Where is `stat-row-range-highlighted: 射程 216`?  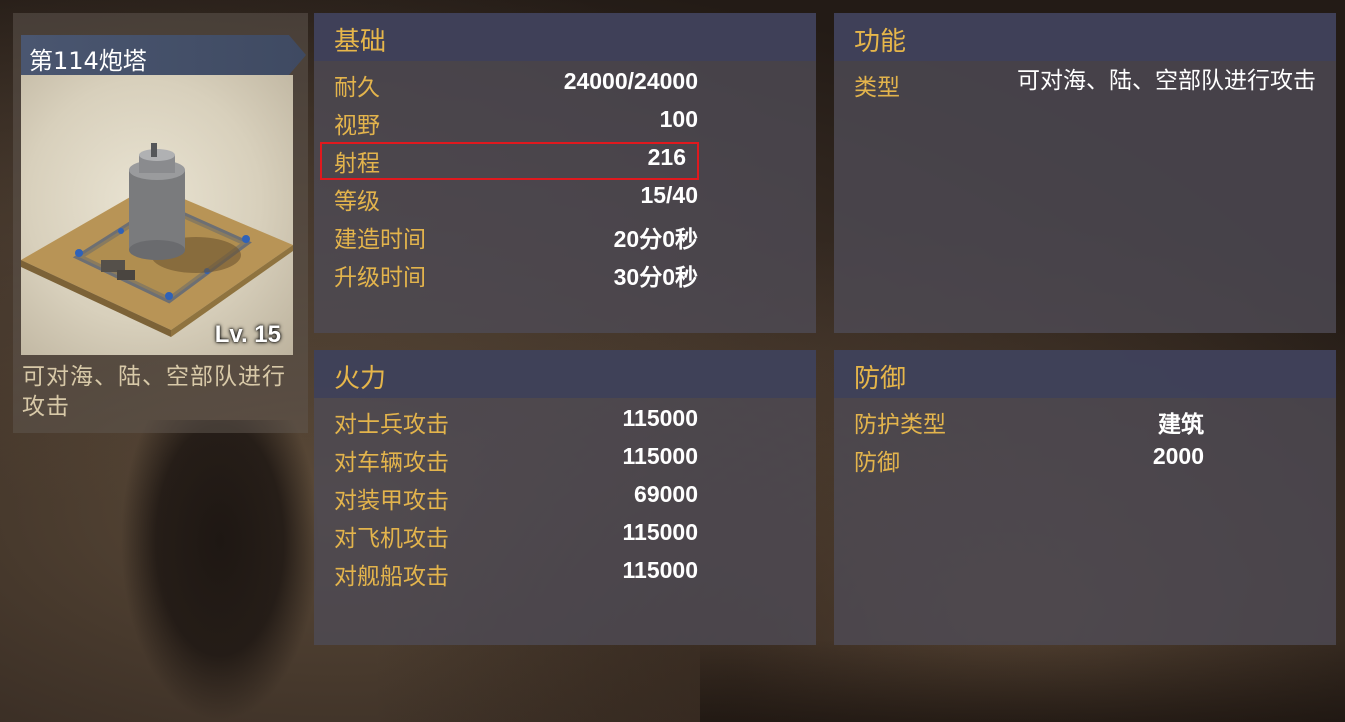 stat-row-range-highlighted: 射程 216 is located at coordinates (509, 161).